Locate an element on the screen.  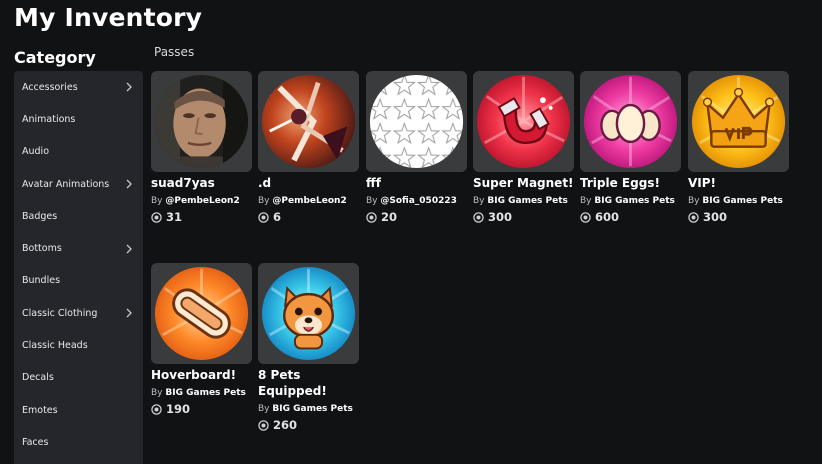
sidebar-item-classic-clothing: Classic Clothing is located at coordinates (78, 313).